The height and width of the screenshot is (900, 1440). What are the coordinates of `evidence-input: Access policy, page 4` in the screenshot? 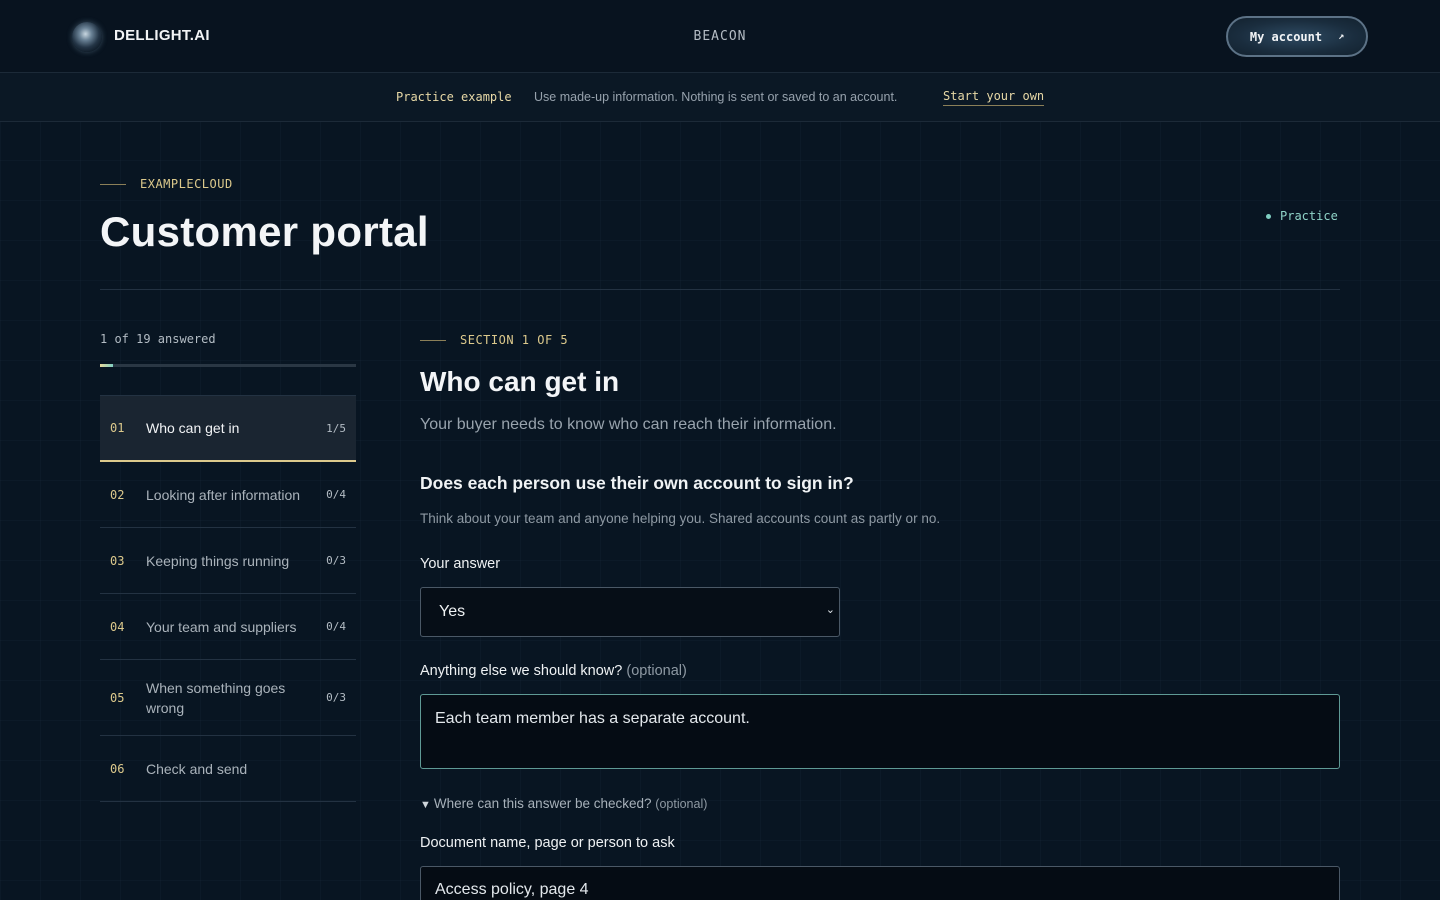 It's located at (880, 883).